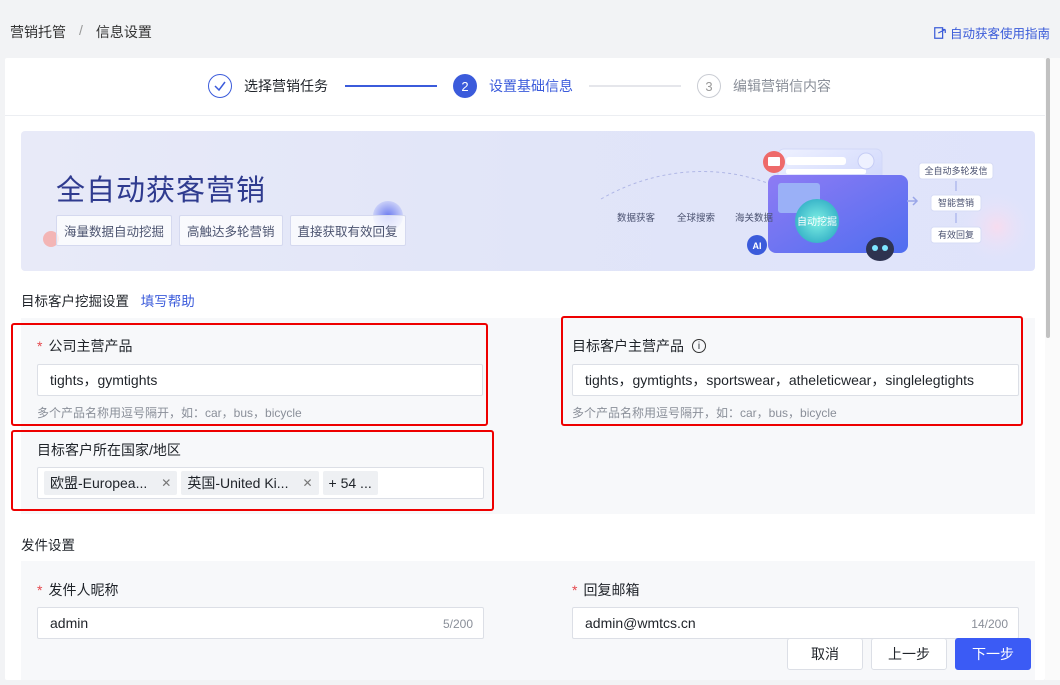 This screenshot has height=685, width=1060. Describe the element at coordinates (699, 346) in the screenshot. I see `info-icon: i` at that location.